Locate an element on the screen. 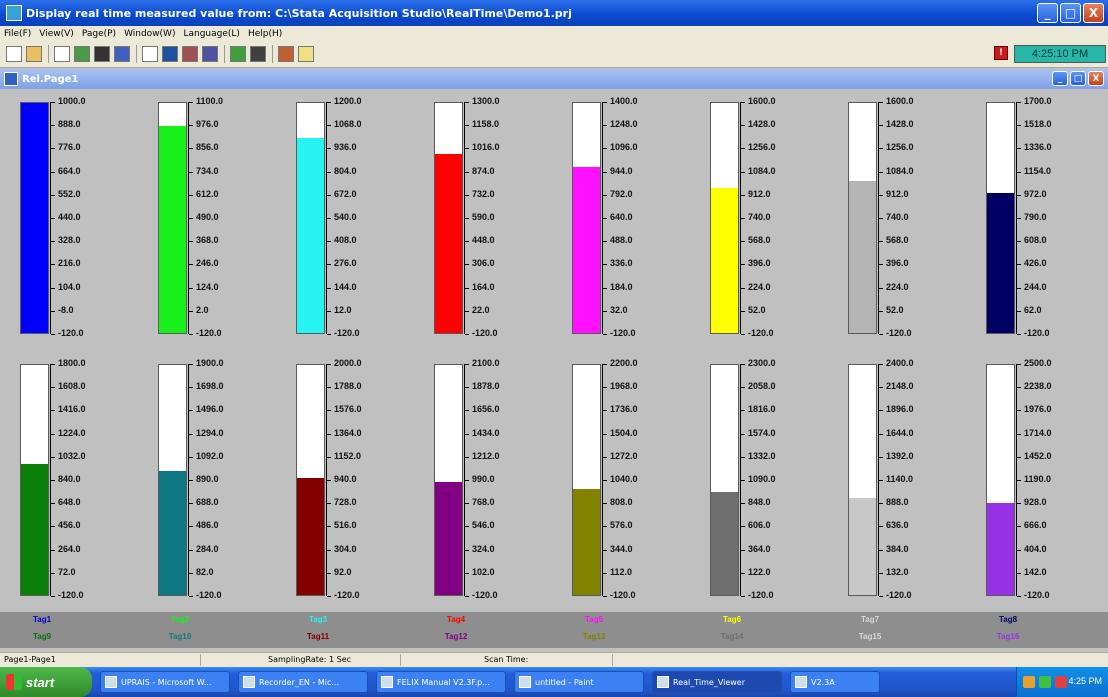 The height and width of the screenshot is (697, 1108). menu-item: File(F) is located at coordinates (17, 34).